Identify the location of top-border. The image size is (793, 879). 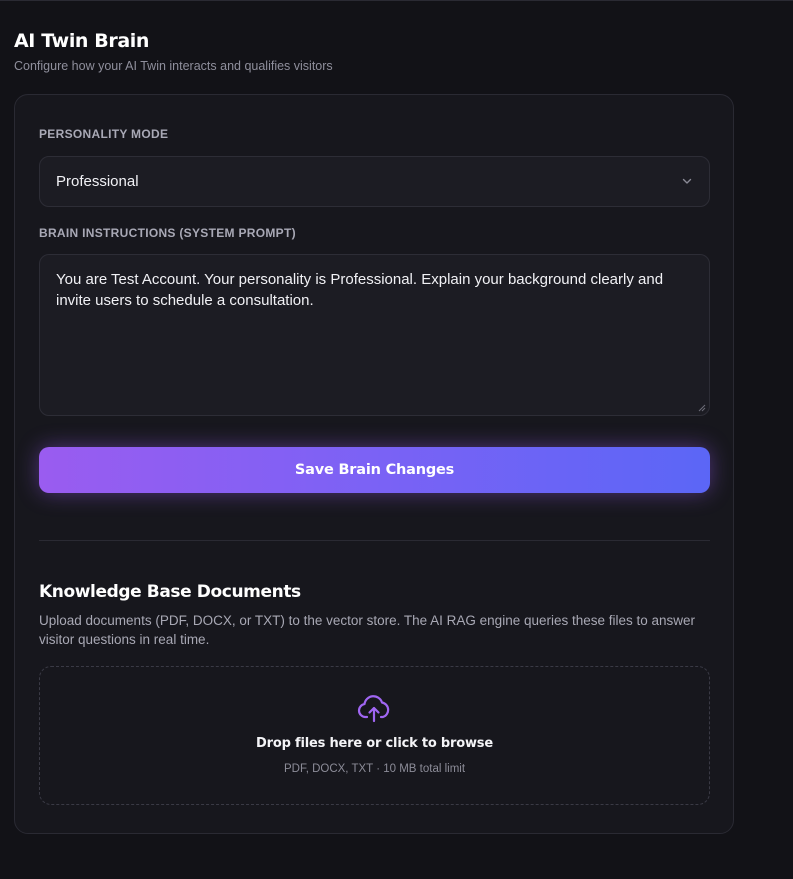
(396, 0).